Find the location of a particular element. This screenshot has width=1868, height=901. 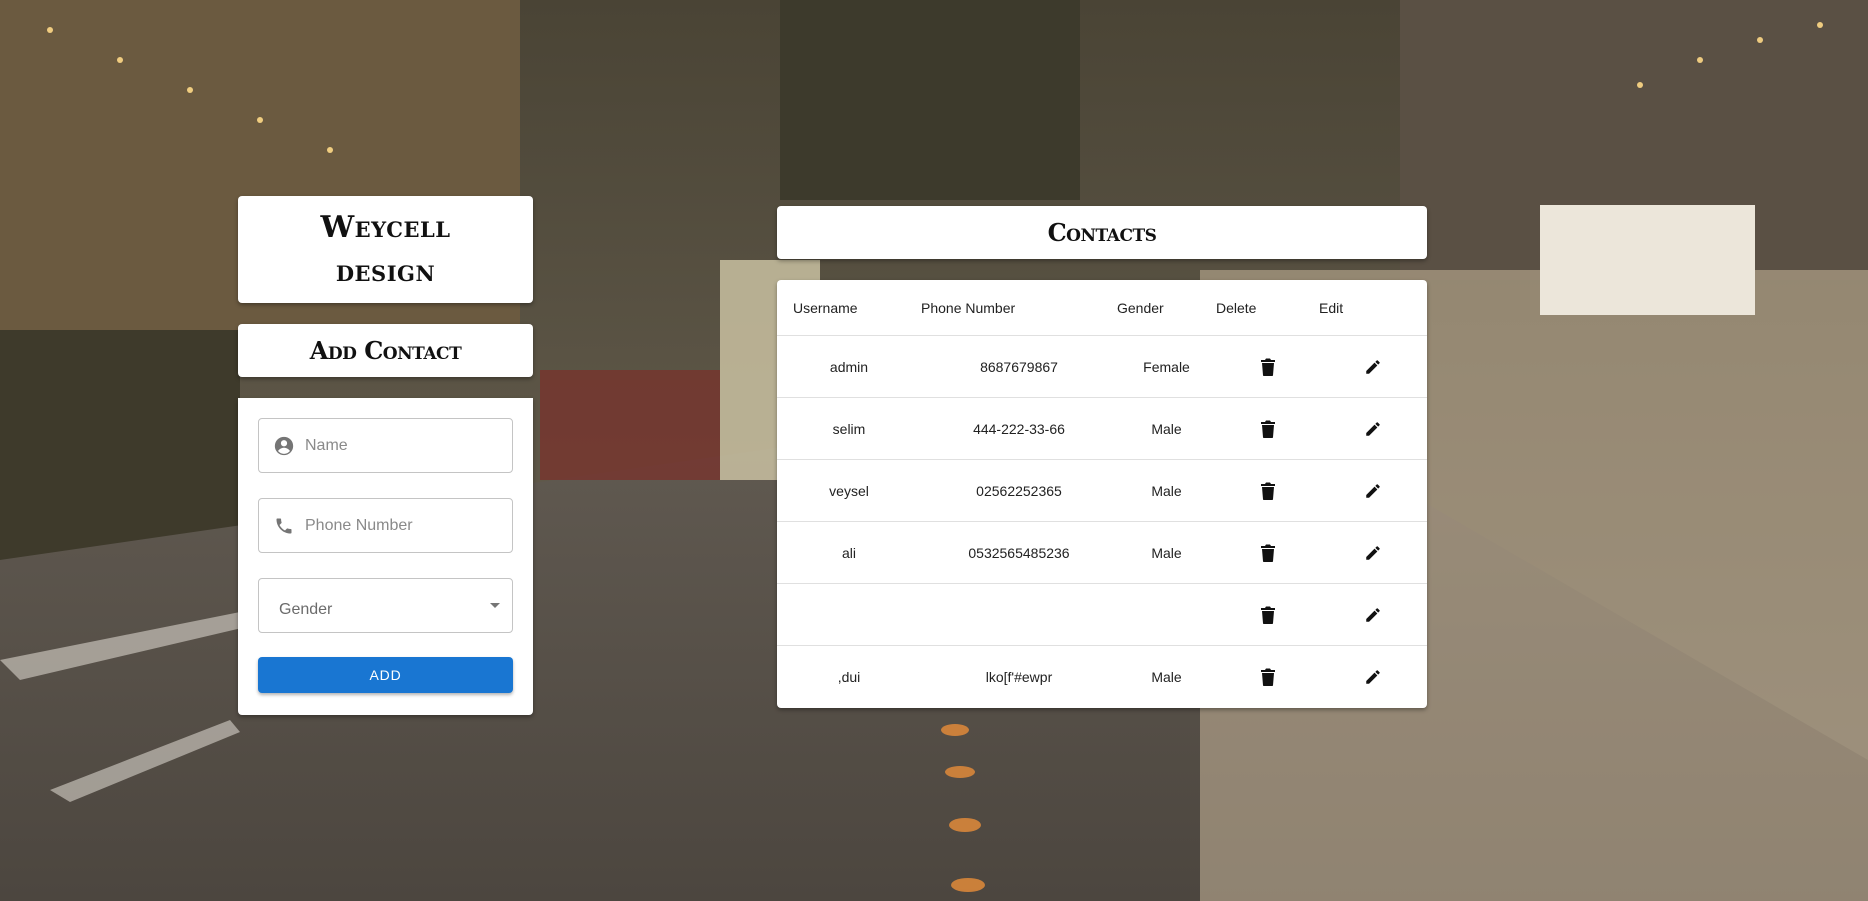

contacts-title: Contacts is located at coordinates (1102, 232).